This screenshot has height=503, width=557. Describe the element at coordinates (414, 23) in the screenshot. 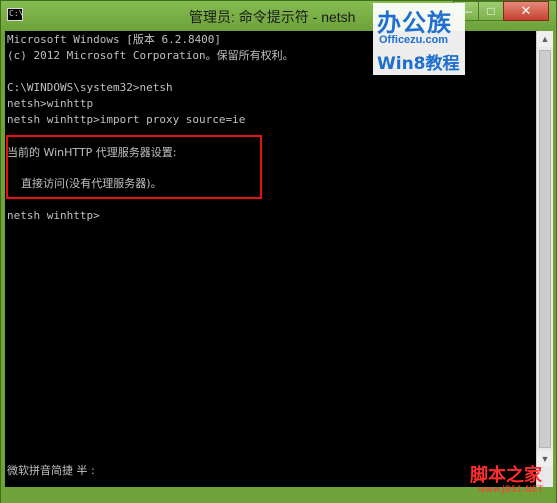

I see `watermark-brand: 办公族` at that location.